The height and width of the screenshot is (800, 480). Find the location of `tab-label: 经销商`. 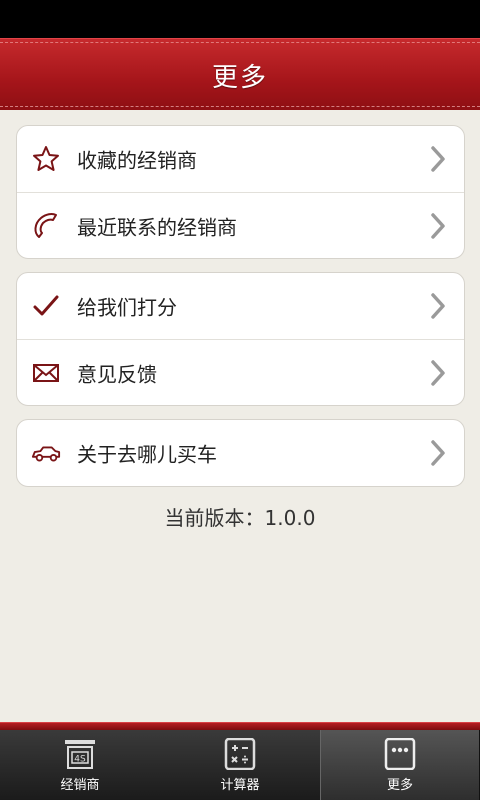

tab-label: 经销商 is located at coordinates (80, 785).